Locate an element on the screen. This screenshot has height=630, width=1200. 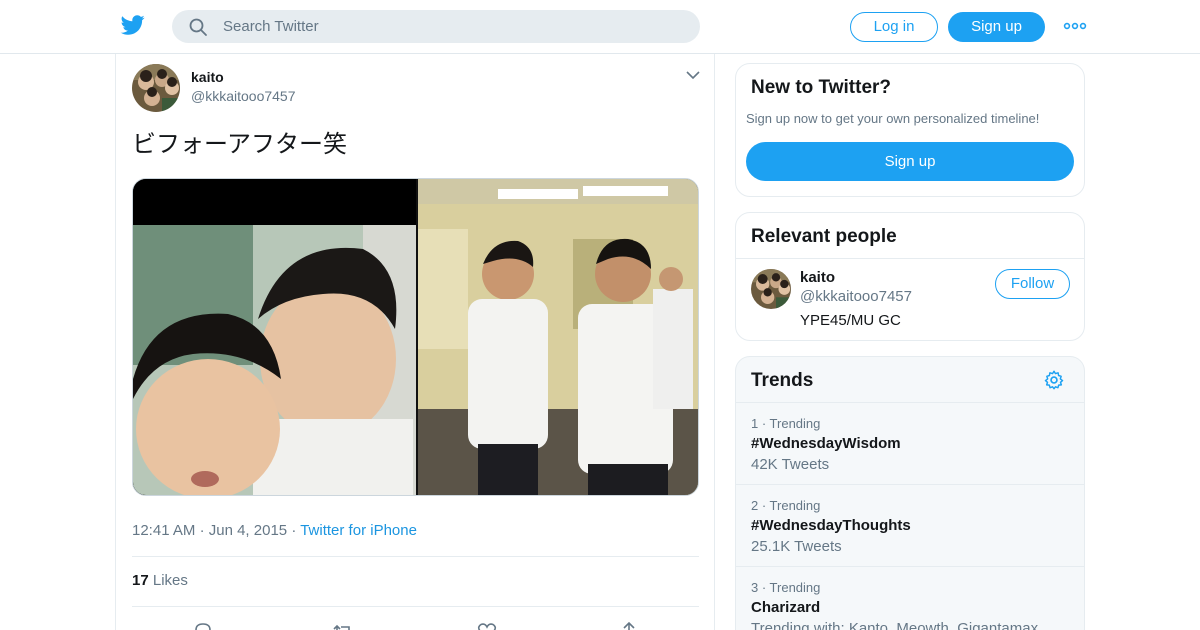
trend-name: Charizard is located at coordinates (785, 607).